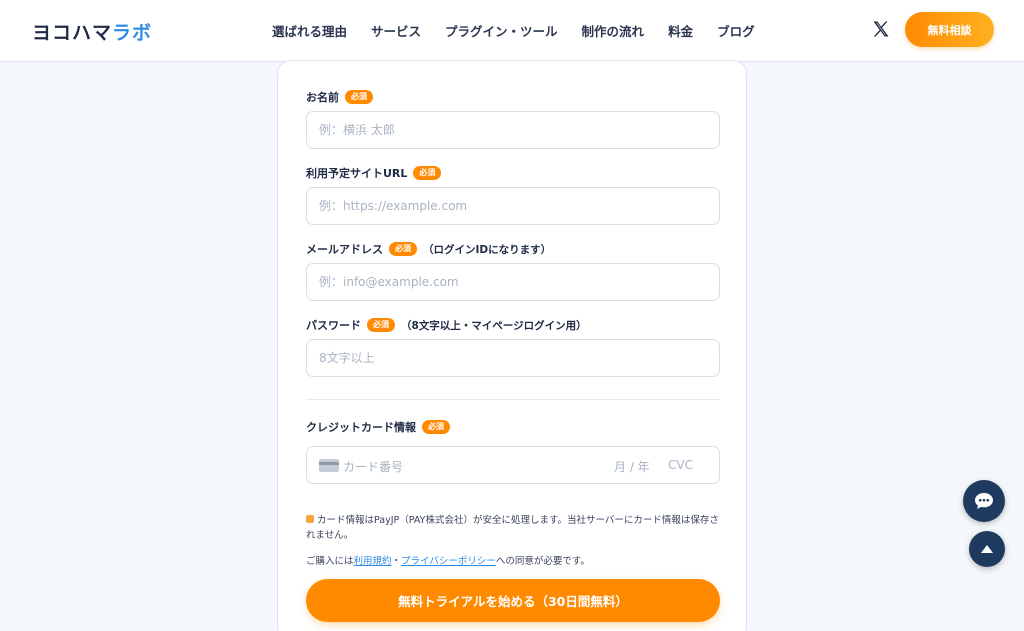  I want to click on agree-suffix: への同意が必要です。, so click(542, 561).